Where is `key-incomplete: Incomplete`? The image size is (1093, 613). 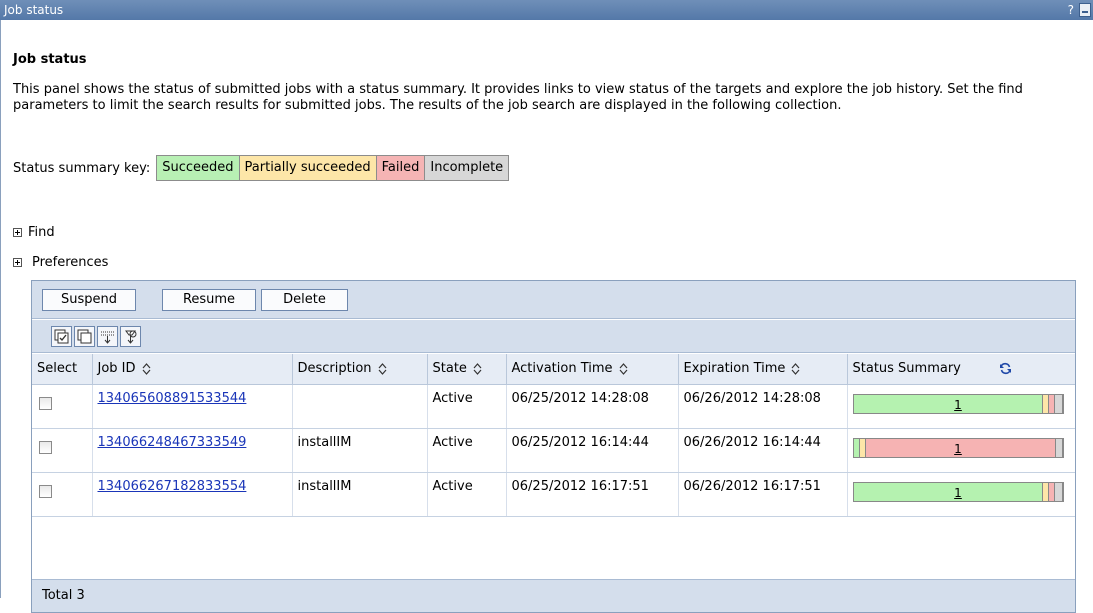 key-incomplete: Incomplete is located at coordinates (467, 168).